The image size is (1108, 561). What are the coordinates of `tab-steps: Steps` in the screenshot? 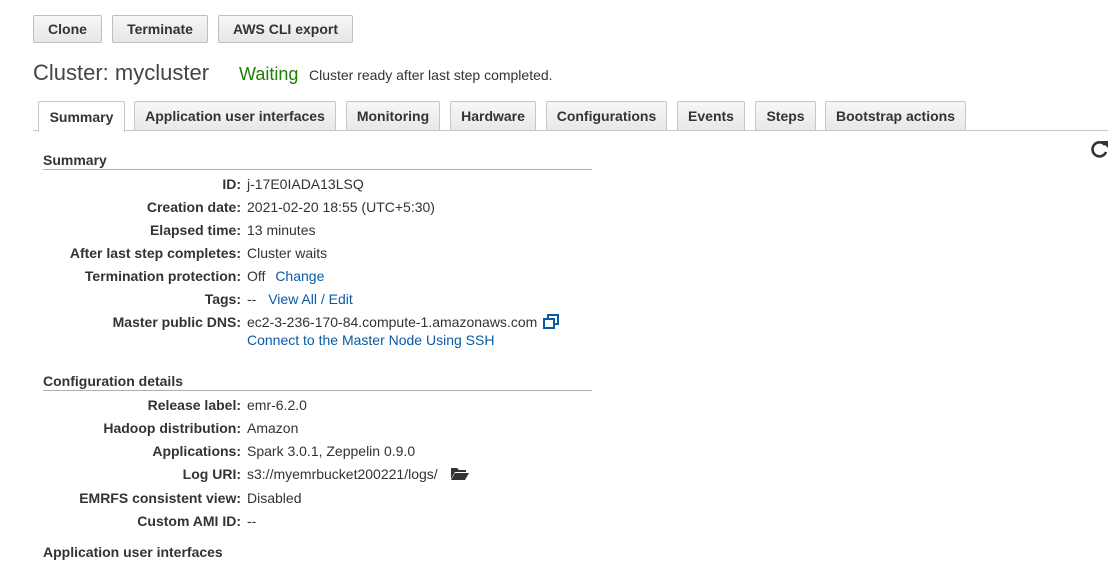 It's located at (785, 115).